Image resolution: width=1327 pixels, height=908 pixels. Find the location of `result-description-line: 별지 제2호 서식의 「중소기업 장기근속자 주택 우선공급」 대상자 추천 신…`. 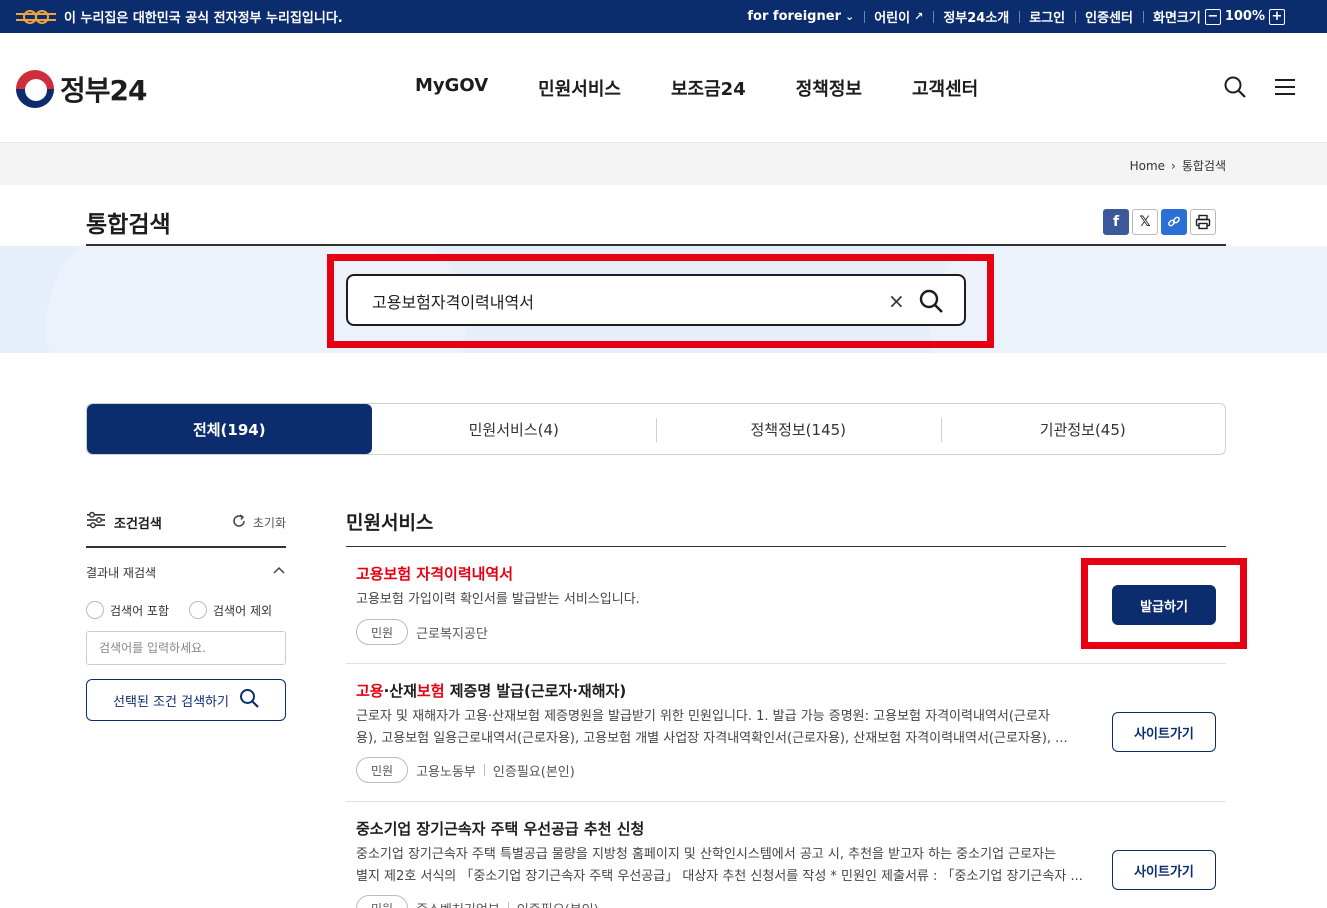

result-description-line: 별지 제2호 서식의 「중소기업 장기근속자 주택 우선공급」 대상자 추천 신… is located at coordinates (719, 876).